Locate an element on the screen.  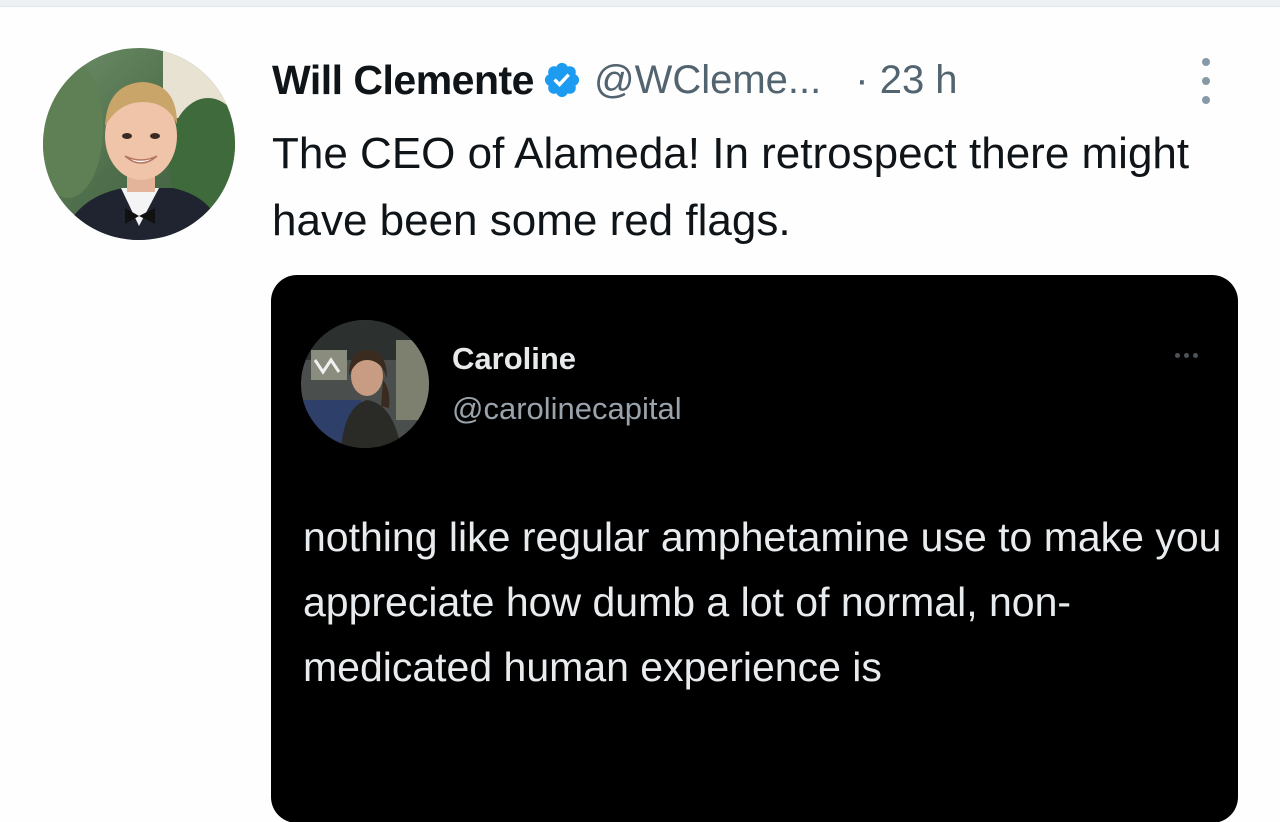
author-avatar-image is located at coordinates (139, 144).